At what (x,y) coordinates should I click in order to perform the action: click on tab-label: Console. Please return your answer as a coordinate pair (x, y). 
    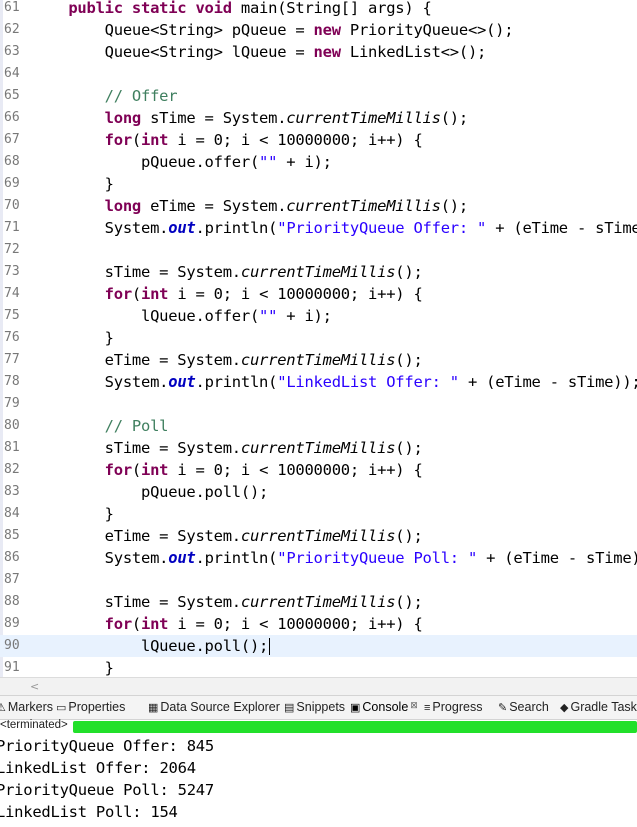
    Looking at the image, I should click on (385, 707).